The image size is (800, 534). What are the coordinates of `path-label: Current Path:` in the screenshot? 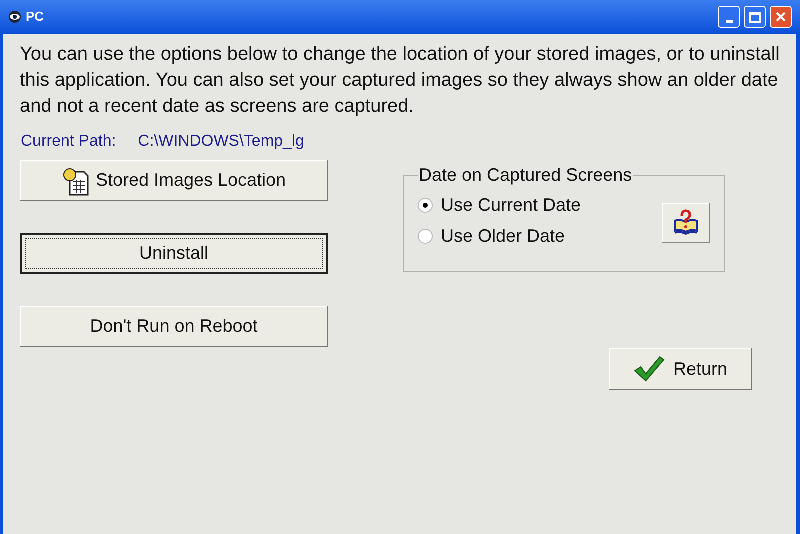 It's located at (68, 142).